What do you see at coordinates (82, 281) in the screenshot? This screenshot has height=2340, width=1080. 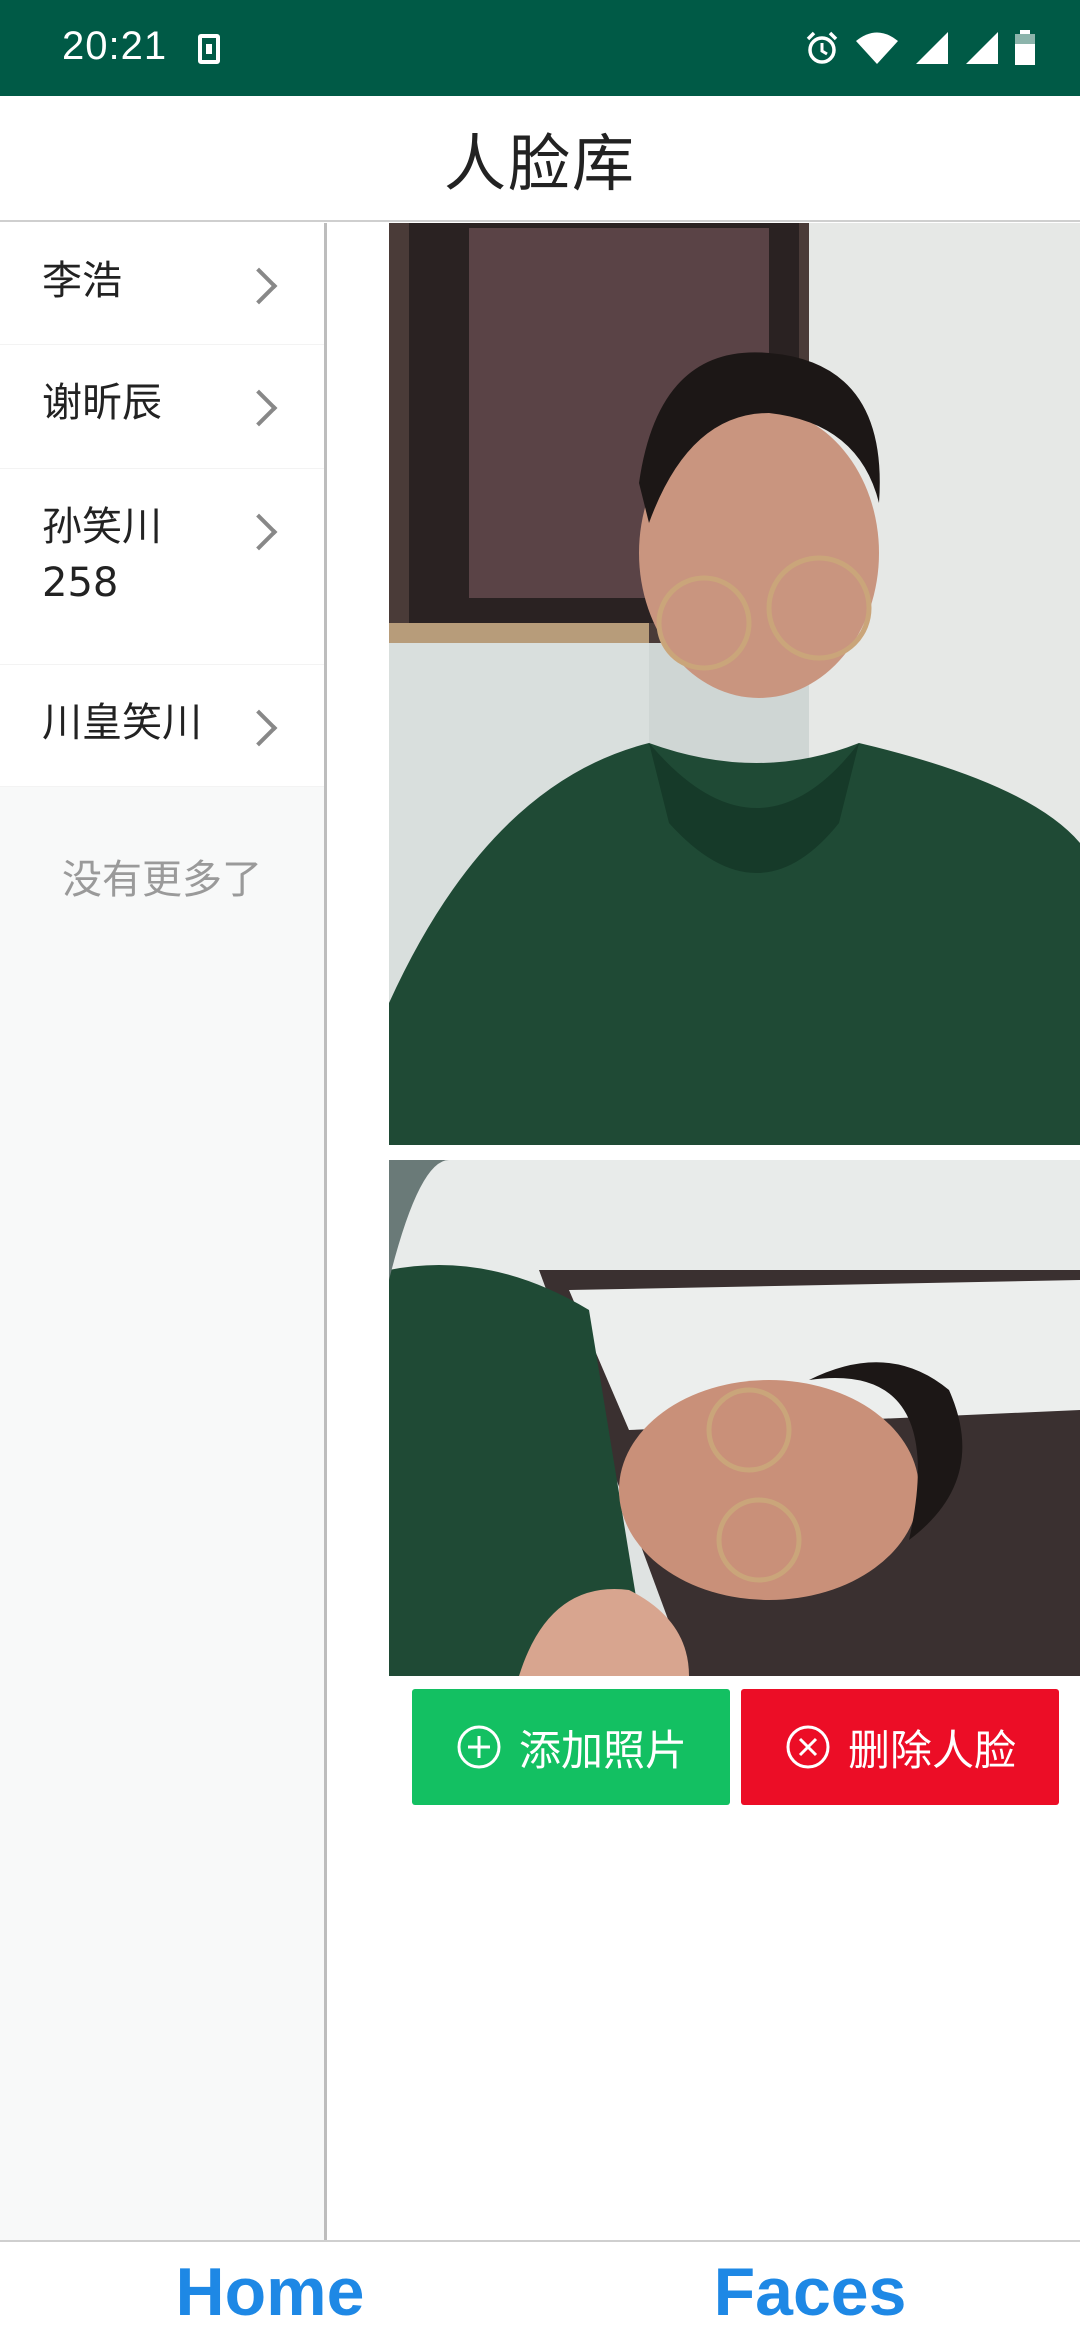 I see `person-name: 李浩` at bounding box center [82, 281].